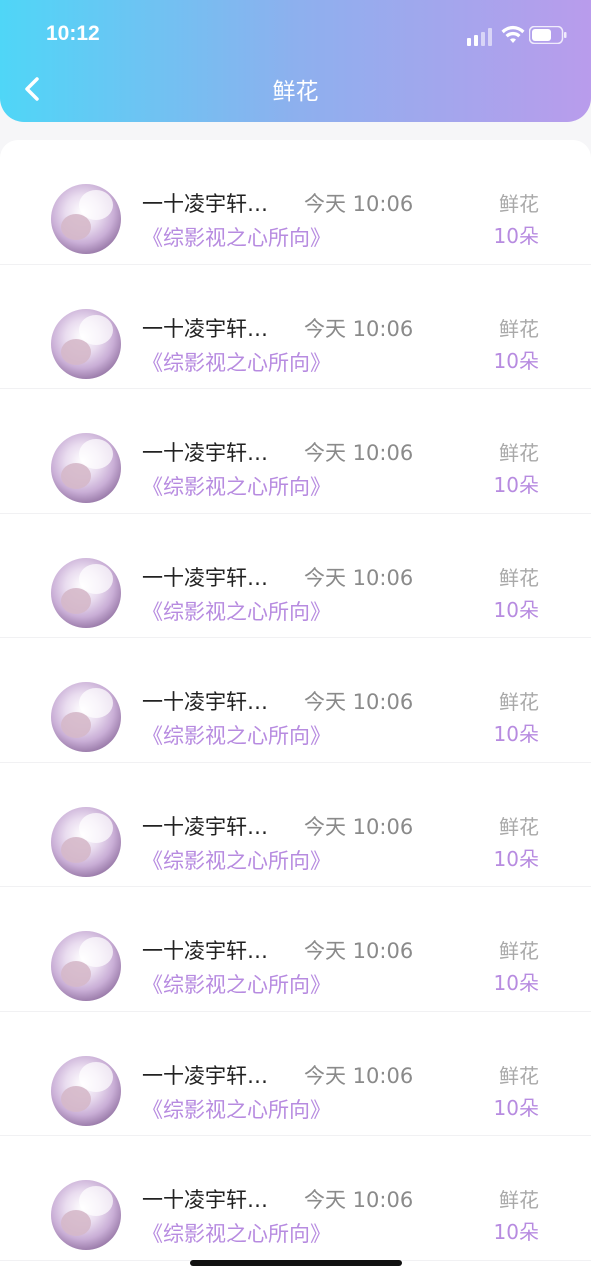 The height and width of the screenshot is (1280, 591). I want to click on signal-icon, so click(479, 37).